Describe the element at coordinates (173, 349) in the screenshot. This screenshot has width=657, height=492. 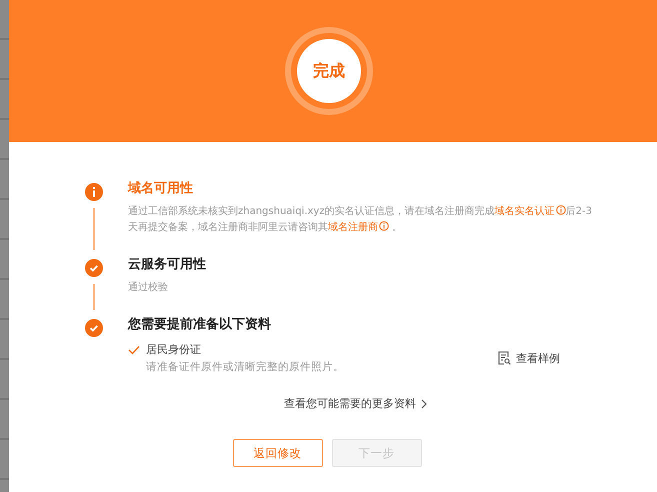
I see `material-name: 居民身份证` at that location.